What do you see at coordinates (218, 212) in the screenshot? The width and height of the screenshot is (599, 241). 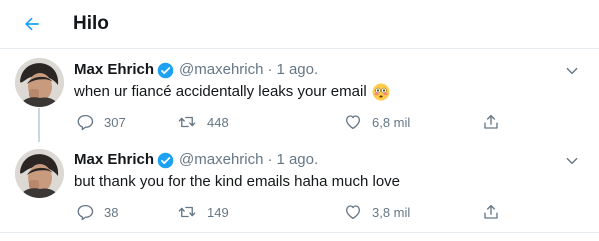 I see `retweet-count: 149` at bounding box center [218, 212].